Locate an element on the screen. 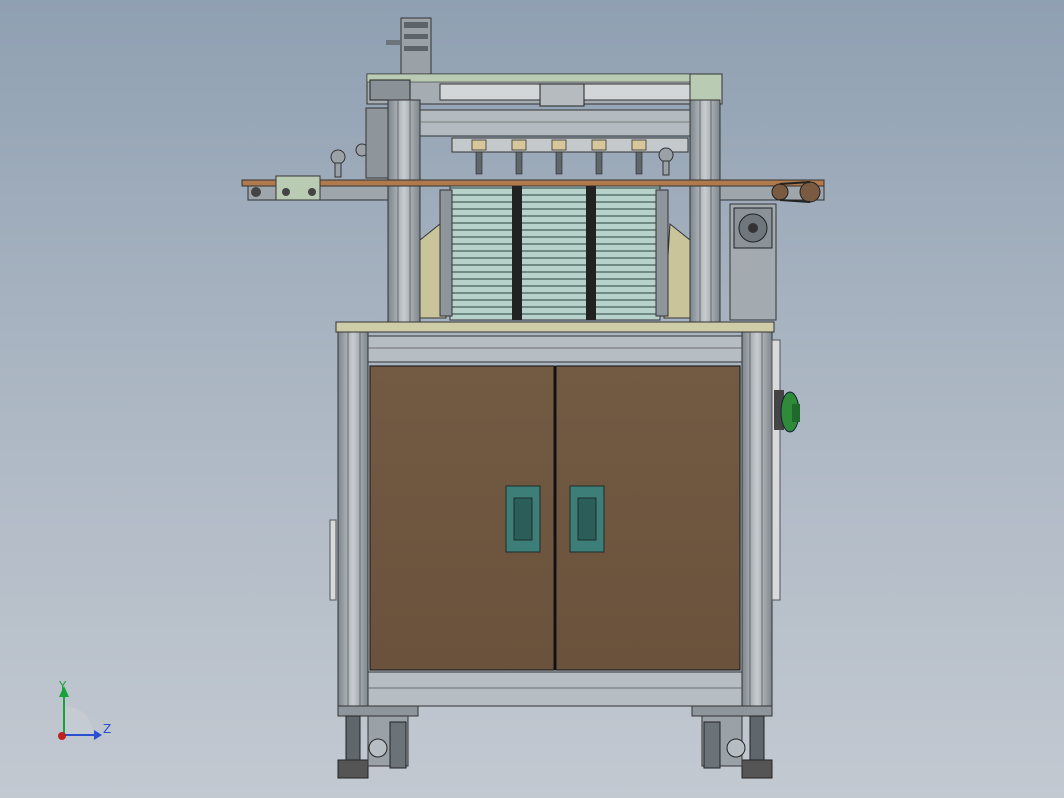 The width and height of the screenshot is (1064, 798). upper-frame-left-post is located at coordinates (404, 211).